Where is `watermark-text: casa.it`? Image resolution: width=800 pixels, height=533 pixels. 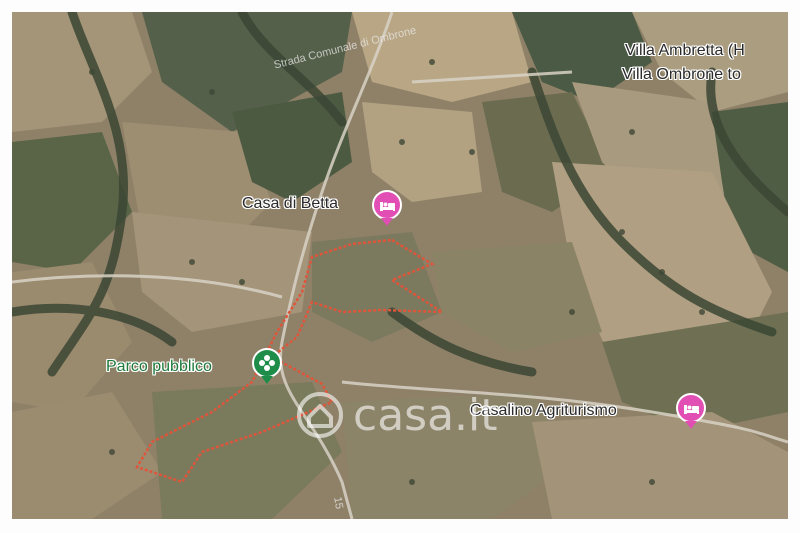 watermark-text: casa.it is located at coordinates (425, 415).